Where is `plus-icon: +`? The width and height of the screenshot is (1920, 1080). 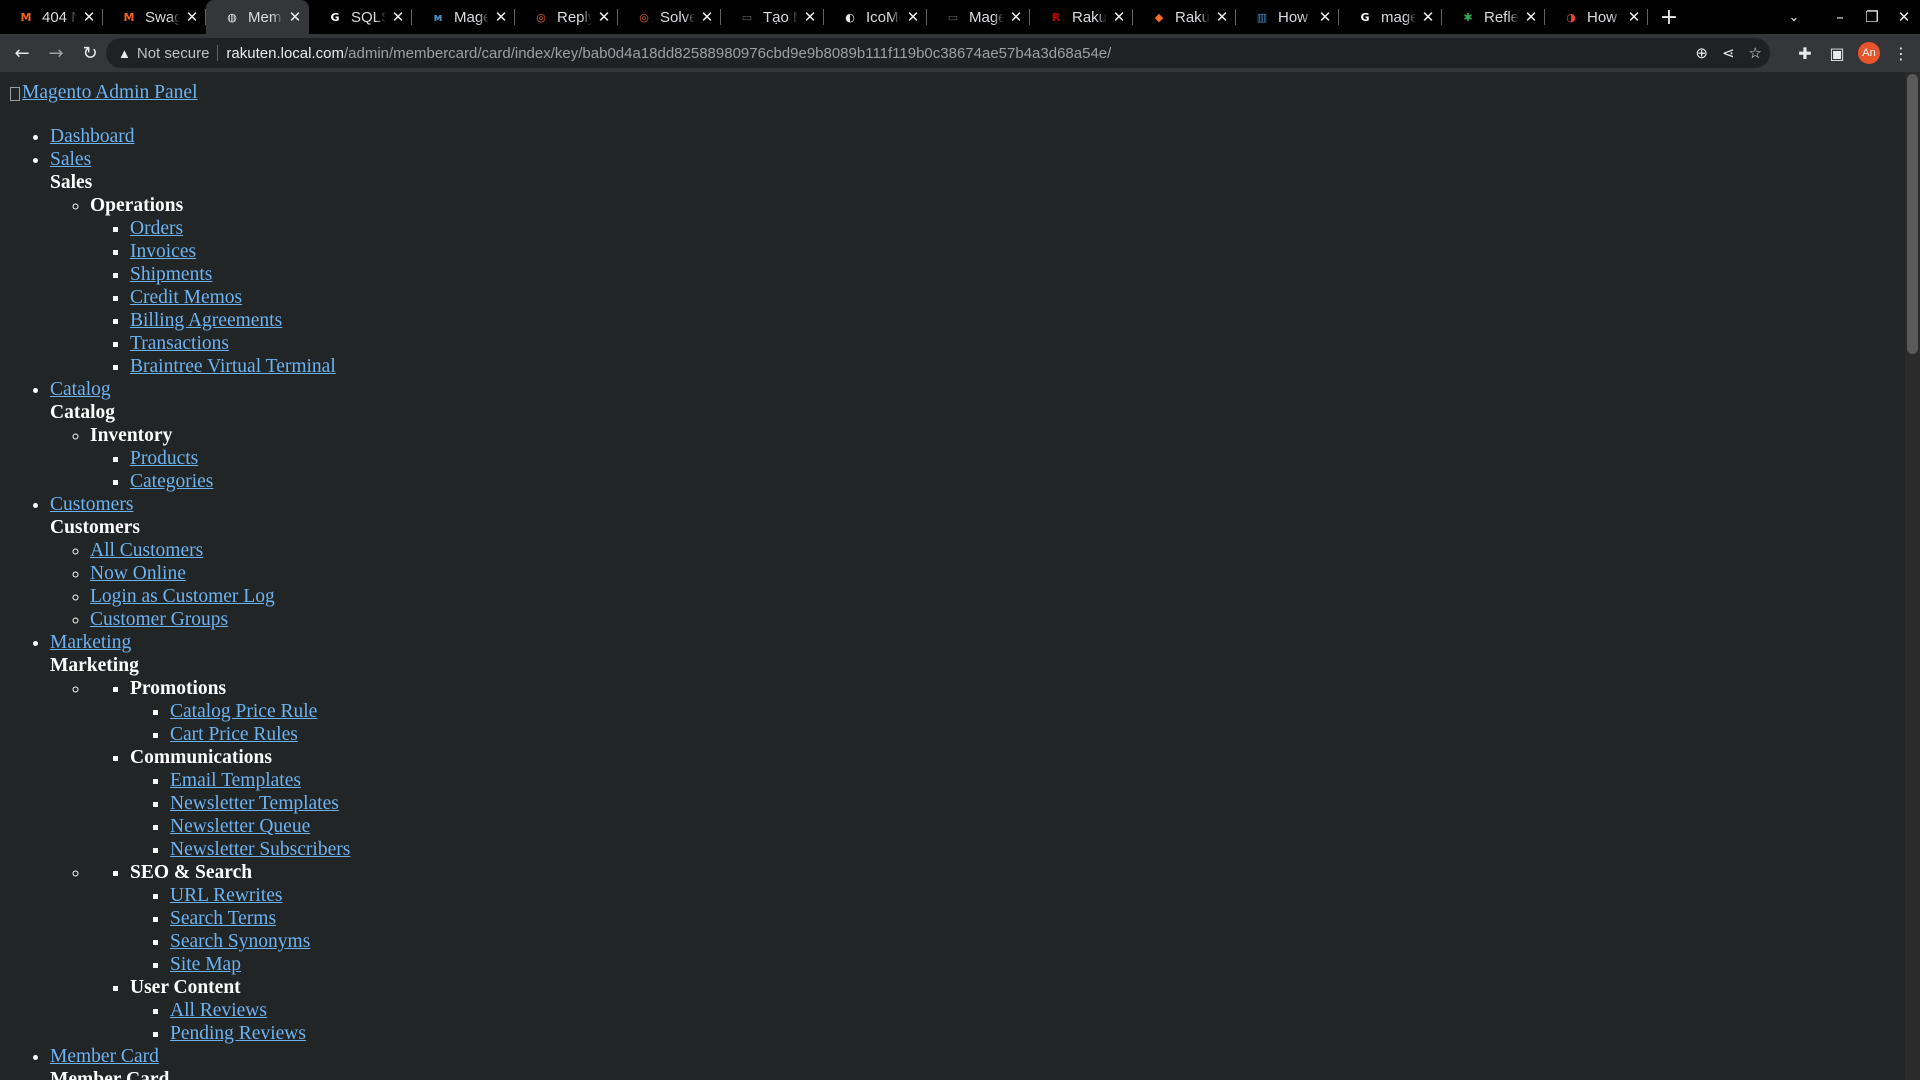 plus-icon: + is located at coordinates (1669, 17).